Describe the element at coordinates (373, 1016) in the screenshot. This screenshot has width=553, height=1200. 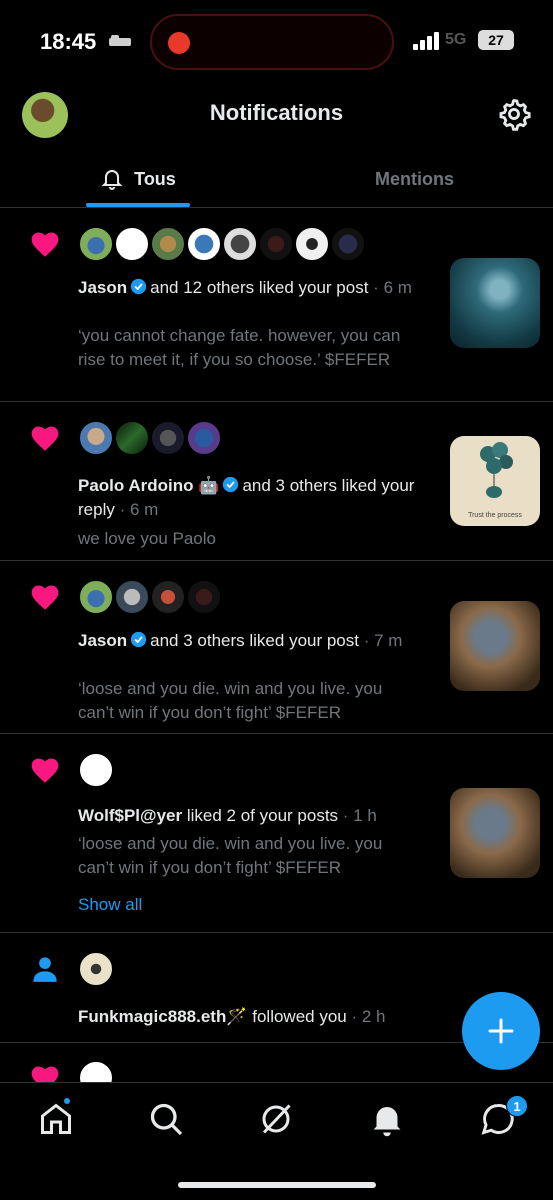
I see `timestamp: 2 h` at that location.